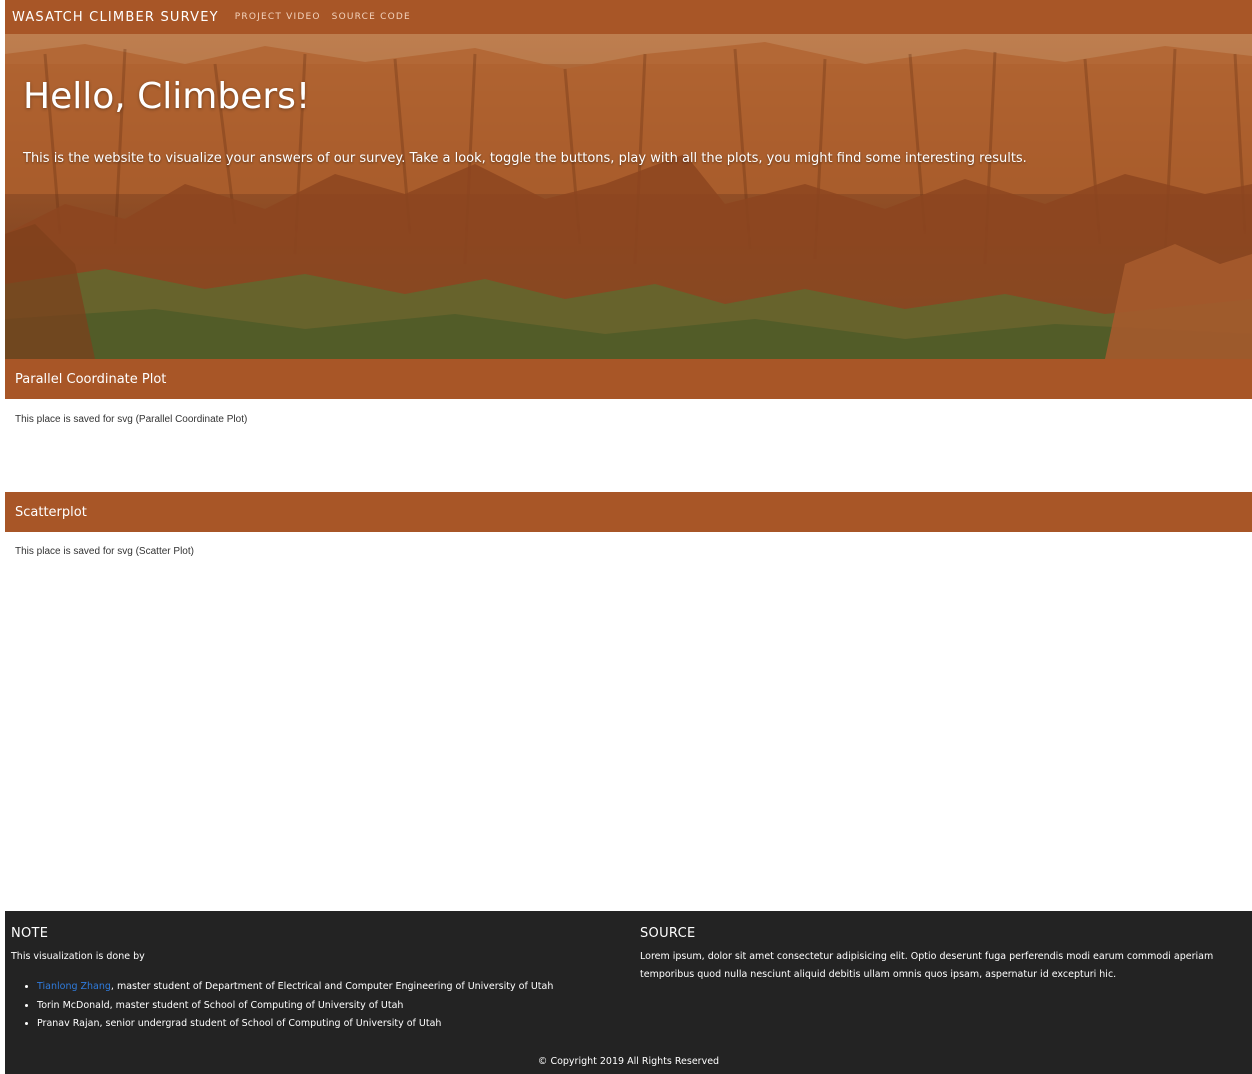 This screenshot has width=1252, height=1074. Describe the element at coordinates (30, 933) in the screenshot. I see `note-heading: NOTE` at that location.